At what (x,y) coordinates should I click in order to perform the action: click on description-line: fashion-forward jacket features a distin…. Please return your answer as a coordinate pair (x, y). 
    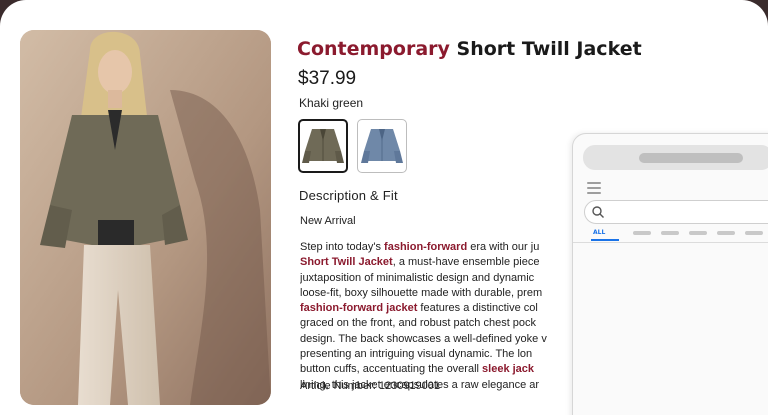
    Looking at the image, I should click on (450, 308).